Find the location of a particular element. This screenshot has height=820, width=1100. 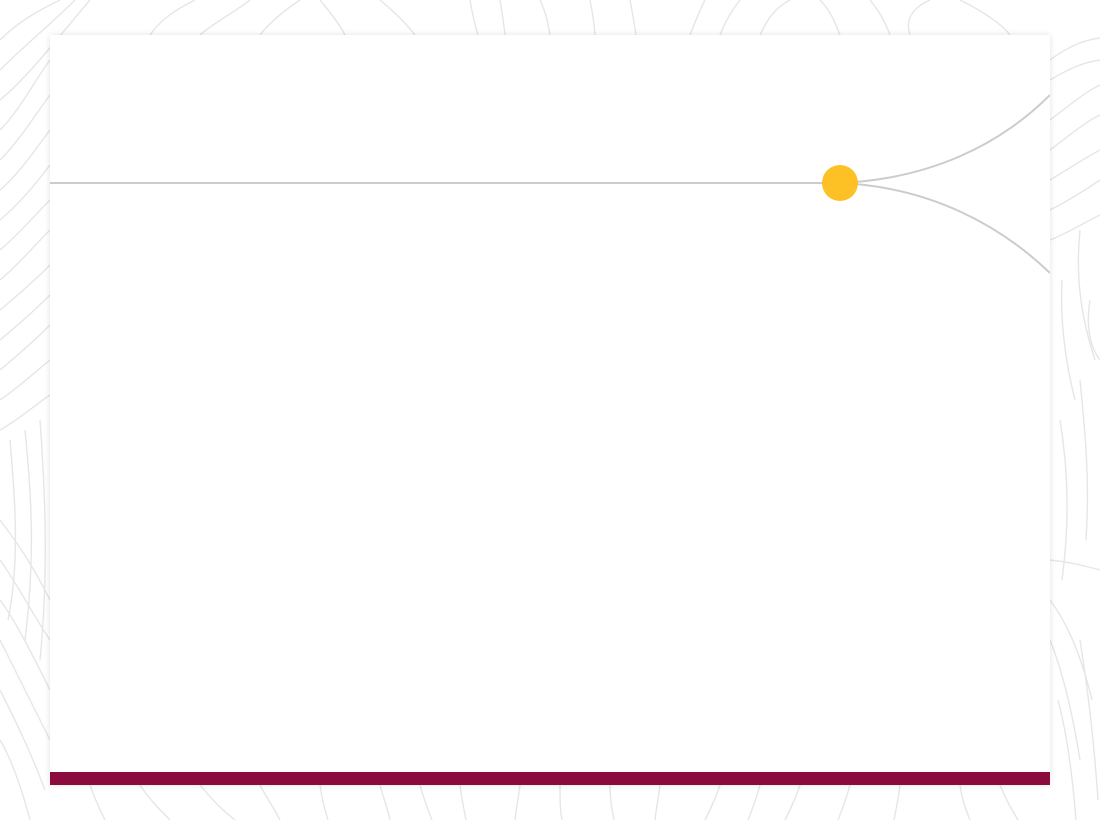

upper-branch-line is located at coordinates (944, 139).